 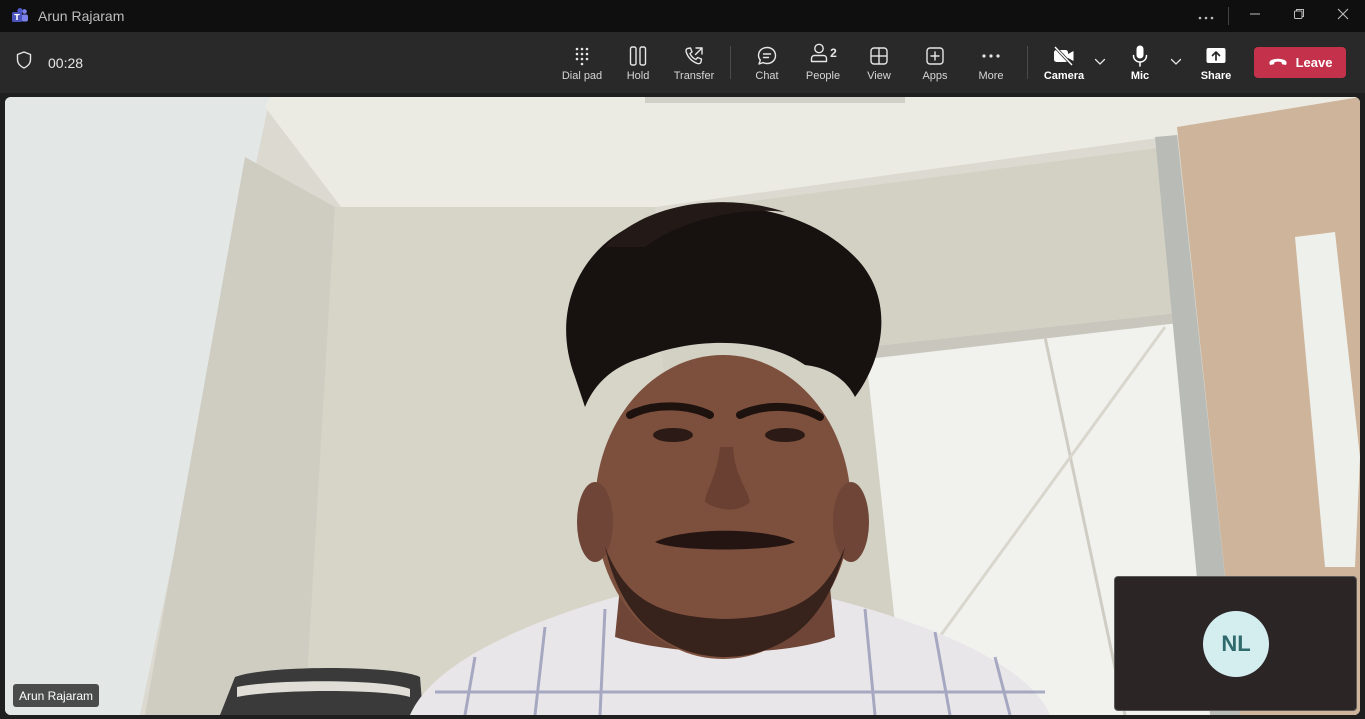 I want to click on camera-button: Camera, so click(x=1064, y=62).